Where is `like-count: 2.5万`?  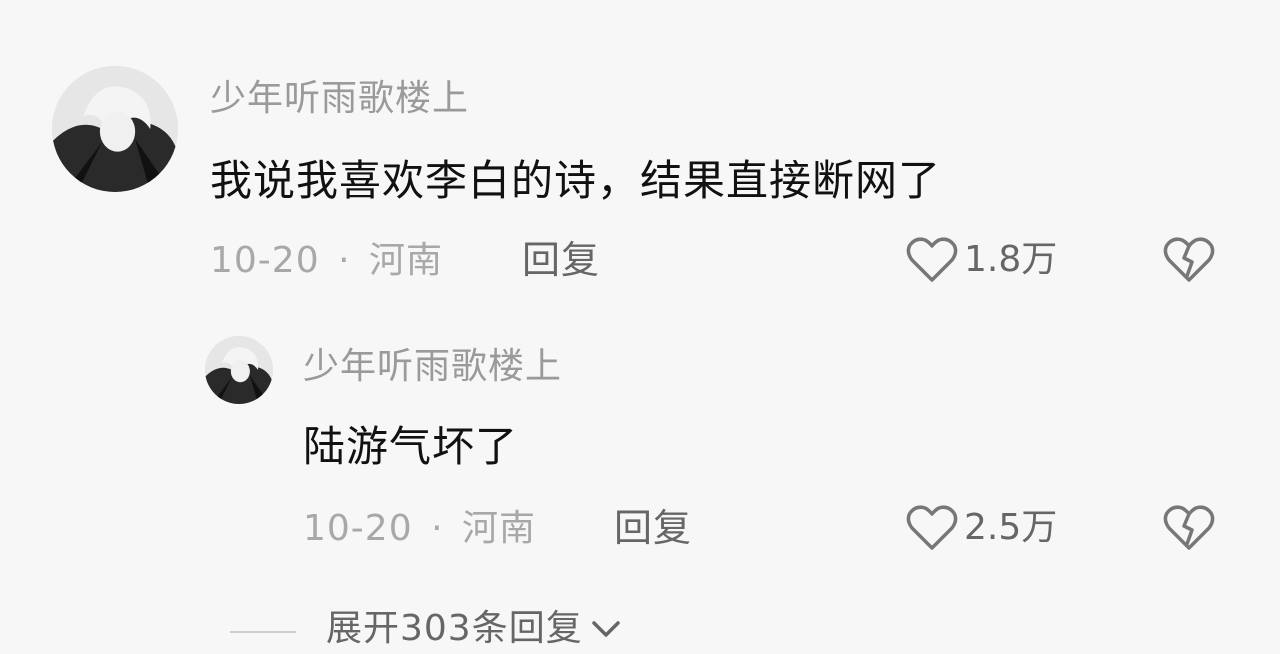
like-count: 2.5万 is located at coordinates (1011, 527).